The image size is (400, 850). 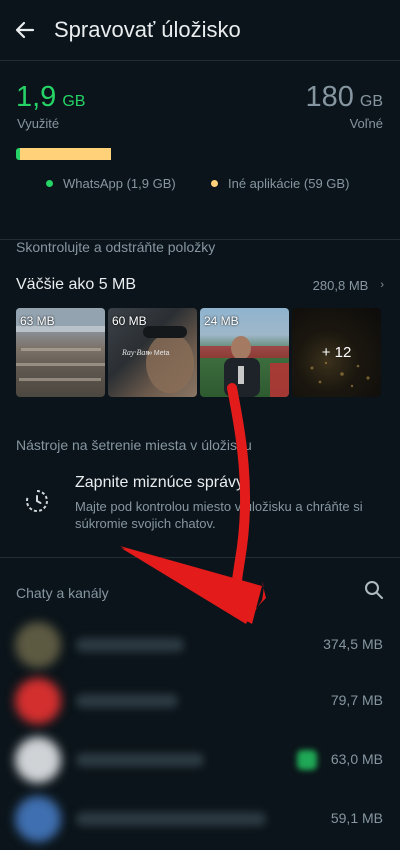 What do you see at coordinates (221, 321) in the screenshot?
I see `thumbnail-size-label: 24 MB` at bounding box center [221, 321].